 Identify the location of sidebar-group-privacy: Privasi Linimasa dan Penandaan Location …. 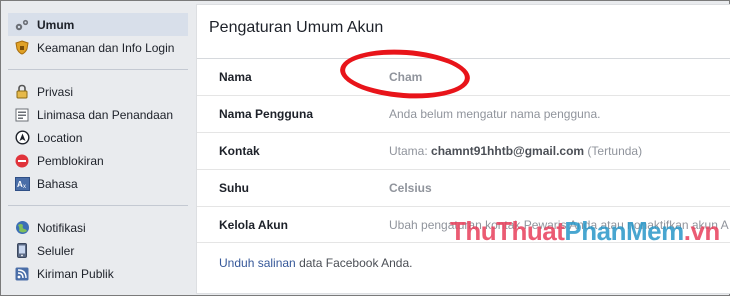
(98, 137).